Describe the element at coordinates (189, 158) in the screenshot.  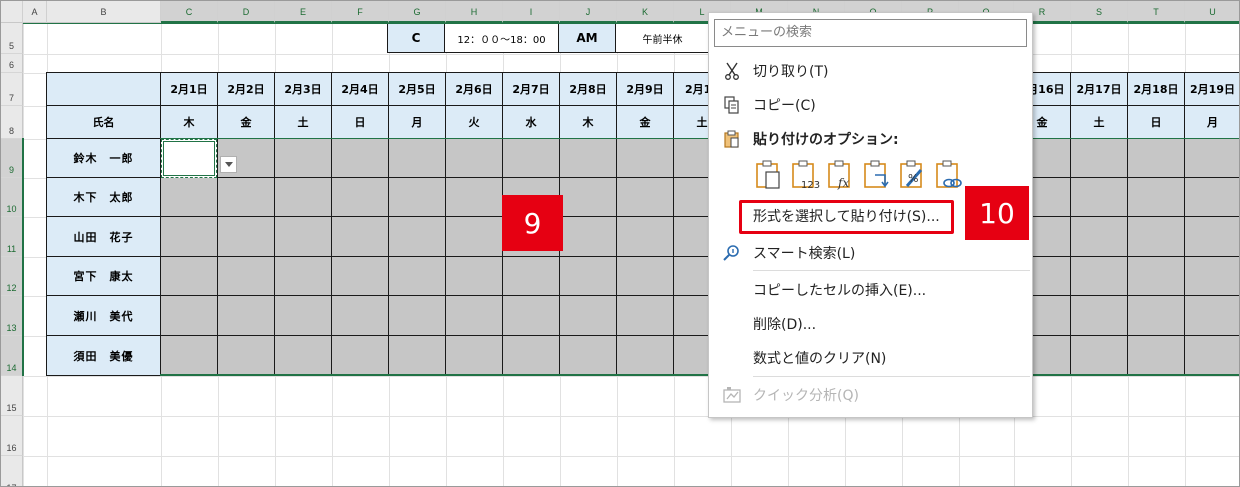
I see `active-cell` at that location.